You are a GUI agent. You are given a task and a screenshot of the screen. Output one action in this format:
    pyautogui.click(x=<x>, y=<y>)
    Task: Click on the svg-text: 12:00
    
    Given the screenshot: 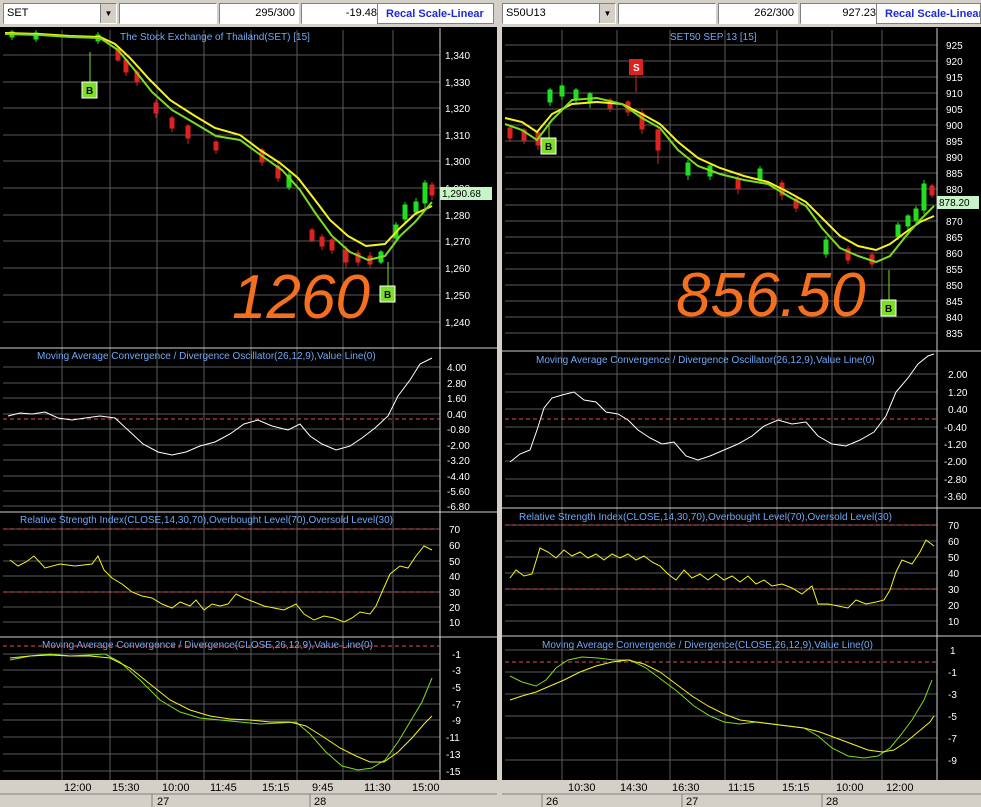 What is the action you would take?
    pyautogui.click(x=900, y=788)
    